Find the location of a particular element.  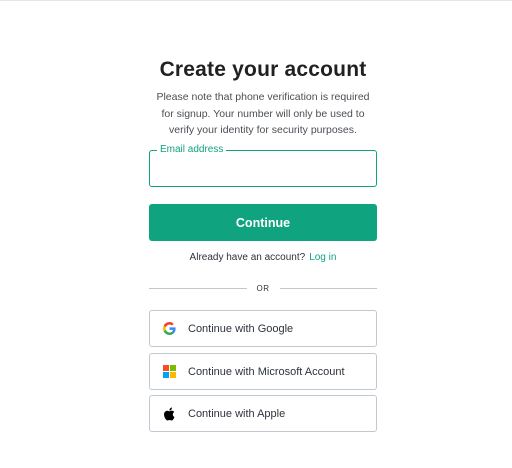

login-prompt: Already have an account? Log in is located at coordinates (263, 257).